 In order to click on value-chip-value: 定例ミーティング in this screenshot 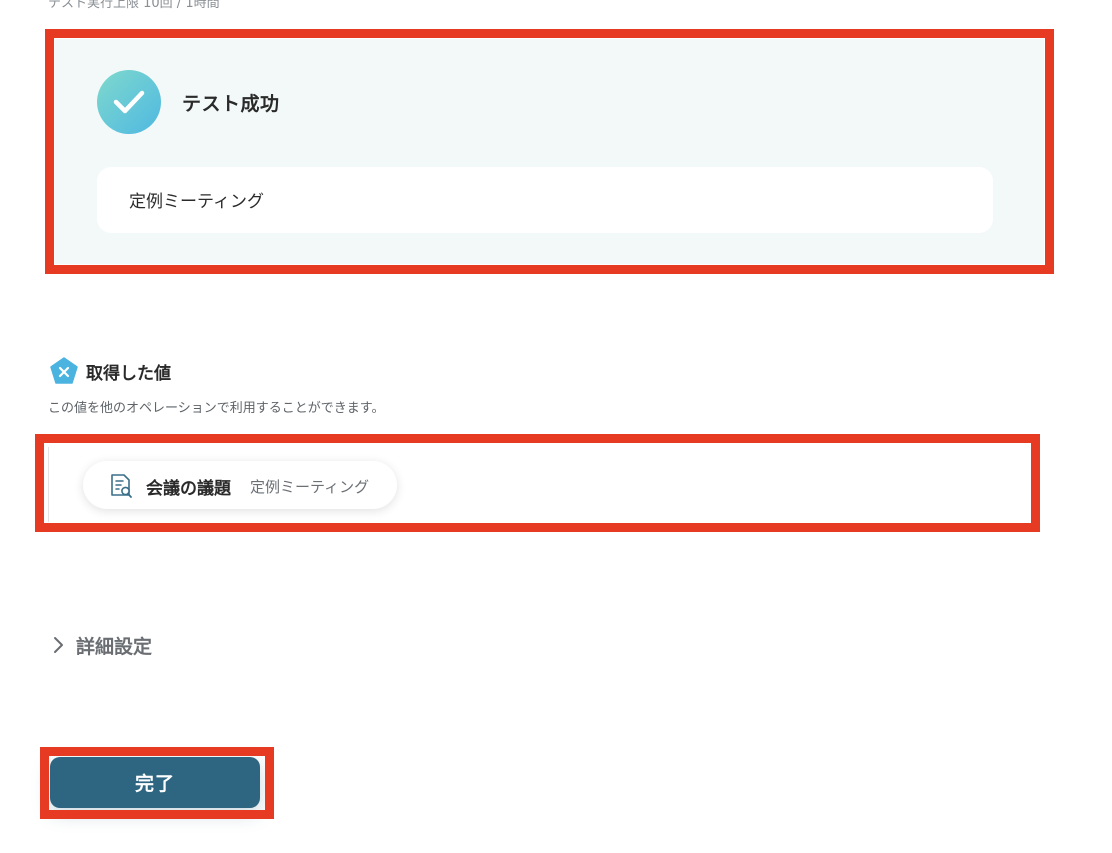, I will do `click(310, 487)`.